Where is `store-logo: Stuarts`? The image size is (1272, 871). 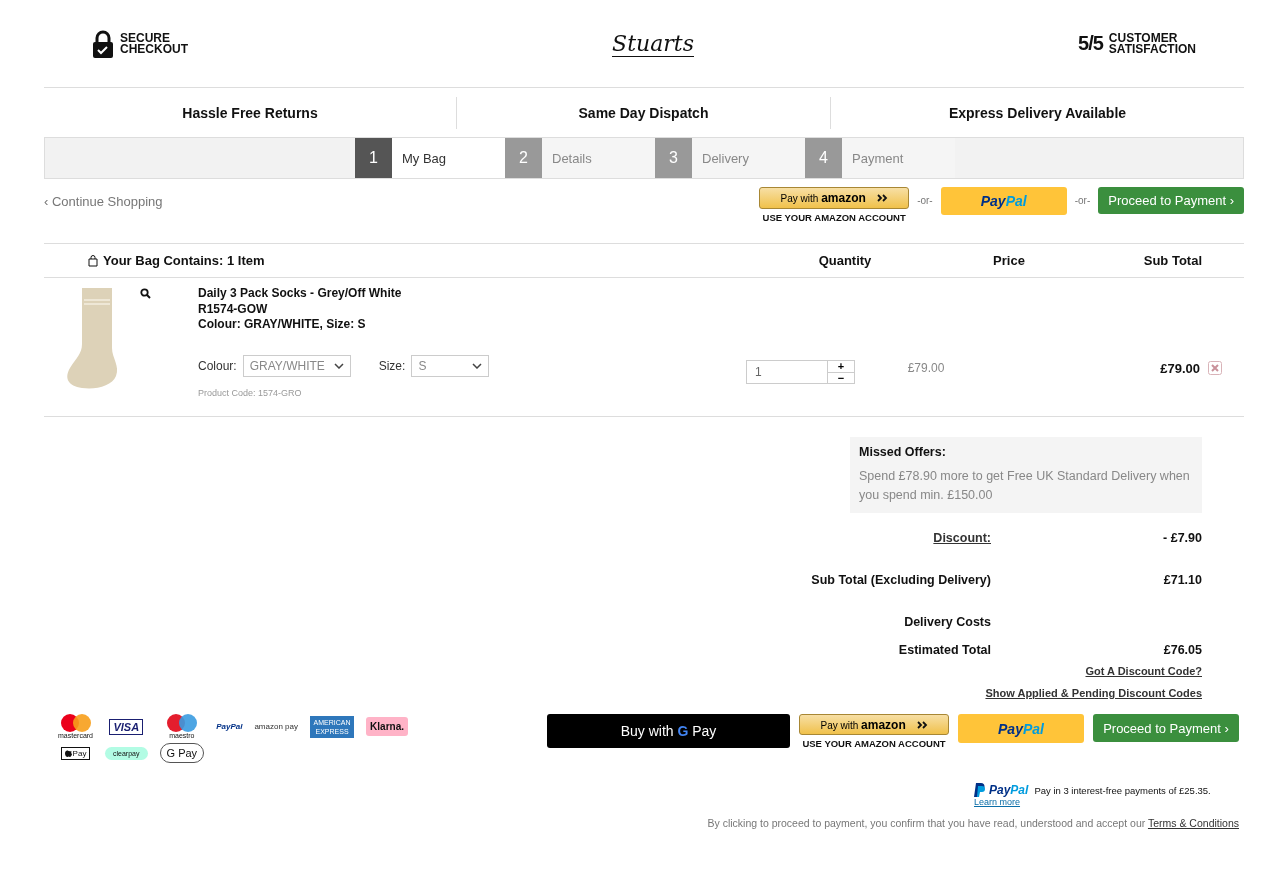
store-logo: Stuarts is located at coordinates (653, 43).